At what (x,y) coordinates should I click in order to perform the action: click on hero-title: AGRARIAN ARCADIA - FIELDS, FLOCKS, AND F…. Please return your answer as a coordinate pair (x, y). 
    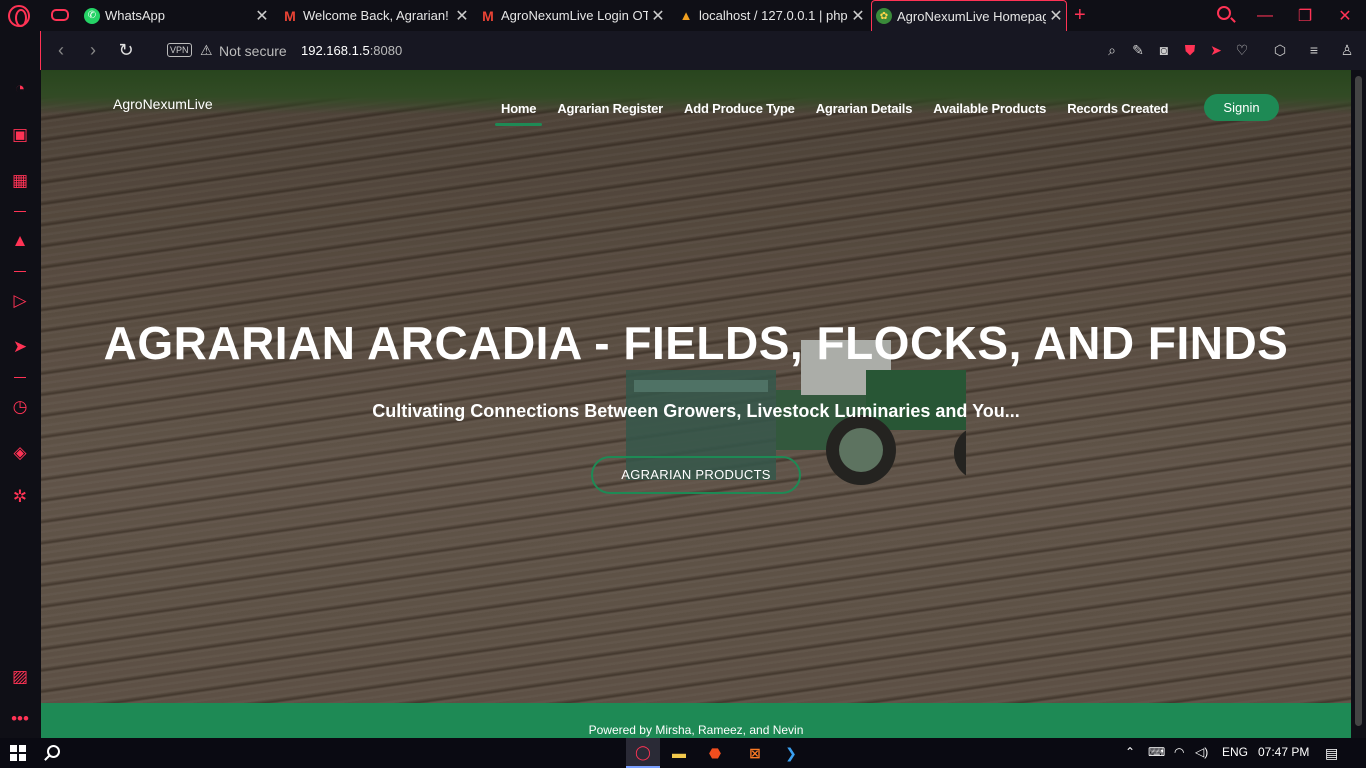
    Looking at the image, I should click on (696, 343).